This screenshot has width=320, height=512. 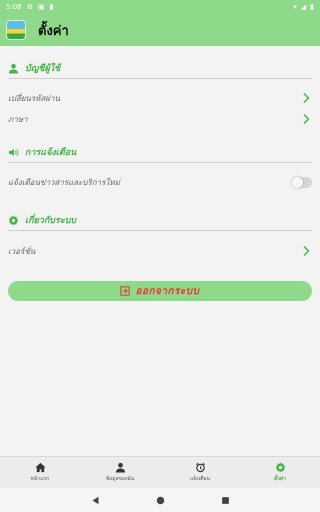 I want to click on news-notification-toggle, so click(x=302, y=182).